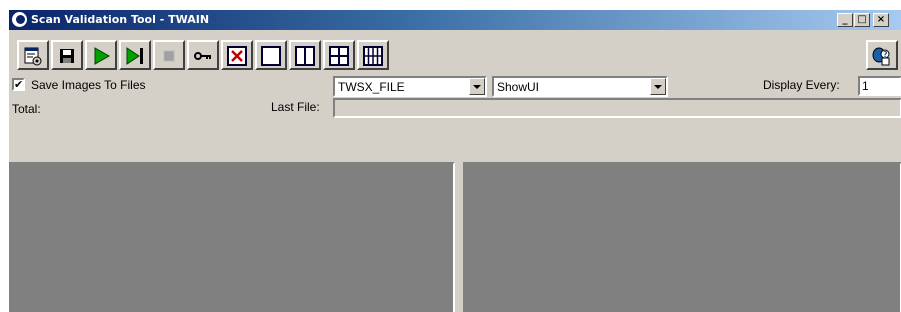  I want to click on single-page-button, so click(135, 55).